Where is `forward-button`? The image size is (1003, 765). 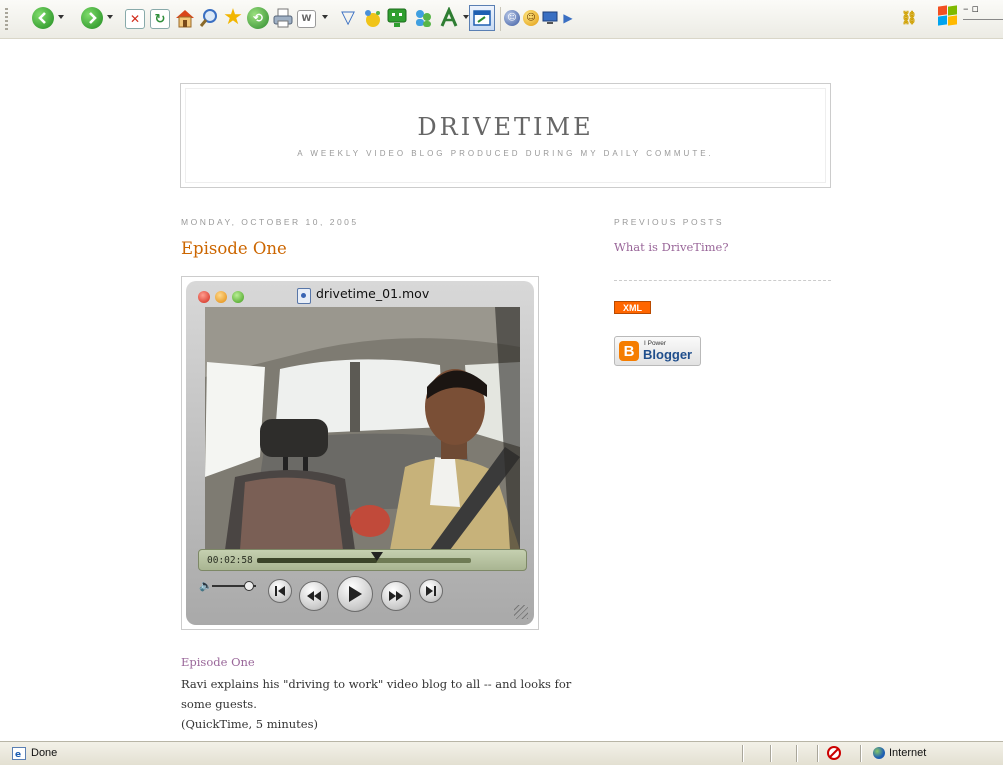 forward-button is located at coordinates (92, 18).